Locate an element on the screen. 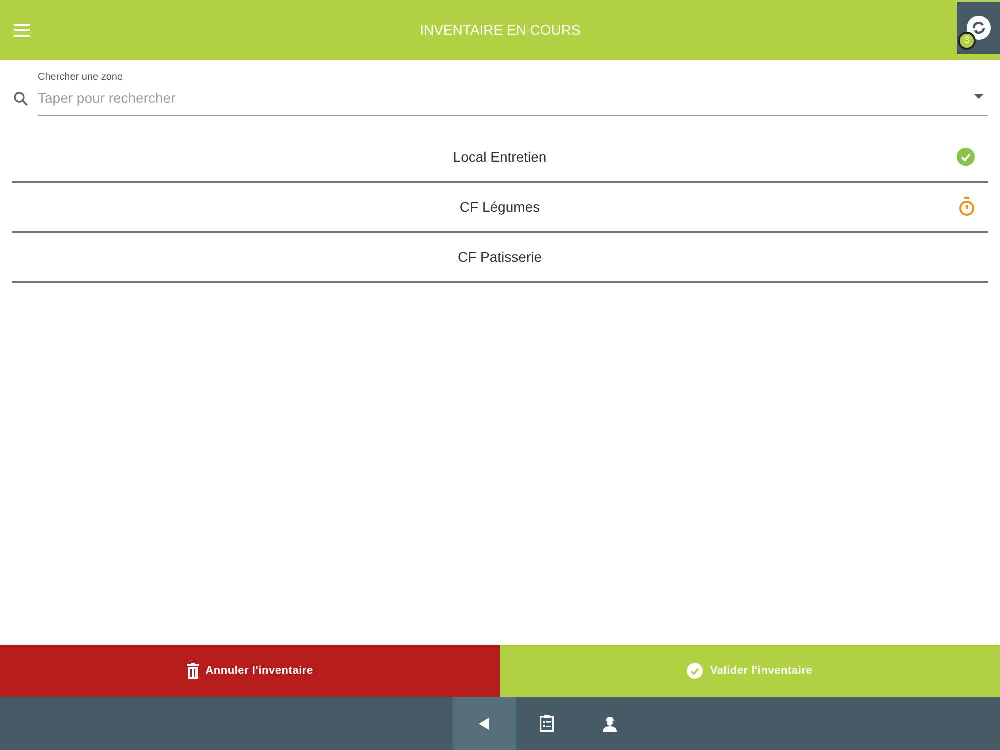 The width and height of the screenshot is (1000, 750). field-label: Chercher une zone is located at coordinates (81, 78).